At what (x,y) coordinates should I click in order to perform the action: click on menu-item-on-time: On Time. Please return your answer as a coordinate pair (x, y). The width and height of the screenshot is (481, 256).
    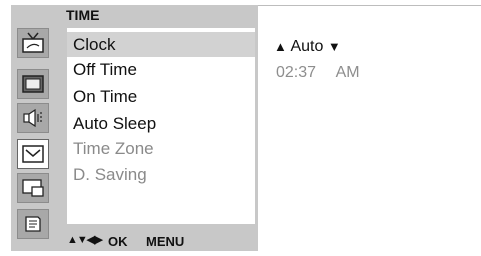
    Looking at the image, I should click on (161, 96).